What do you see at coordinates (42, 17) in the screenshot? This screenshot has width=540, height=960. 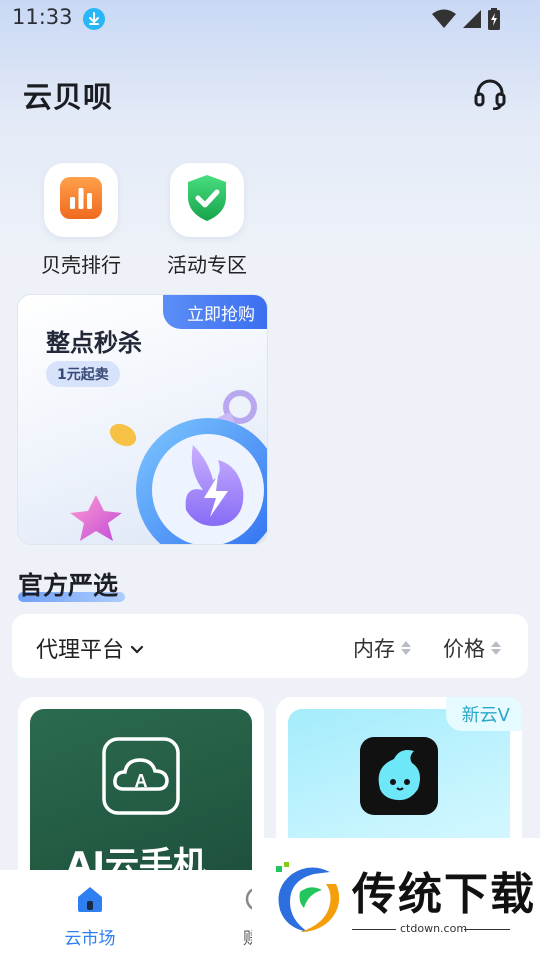 I see `status-time: 11:33` at bounding box center [42, 17].